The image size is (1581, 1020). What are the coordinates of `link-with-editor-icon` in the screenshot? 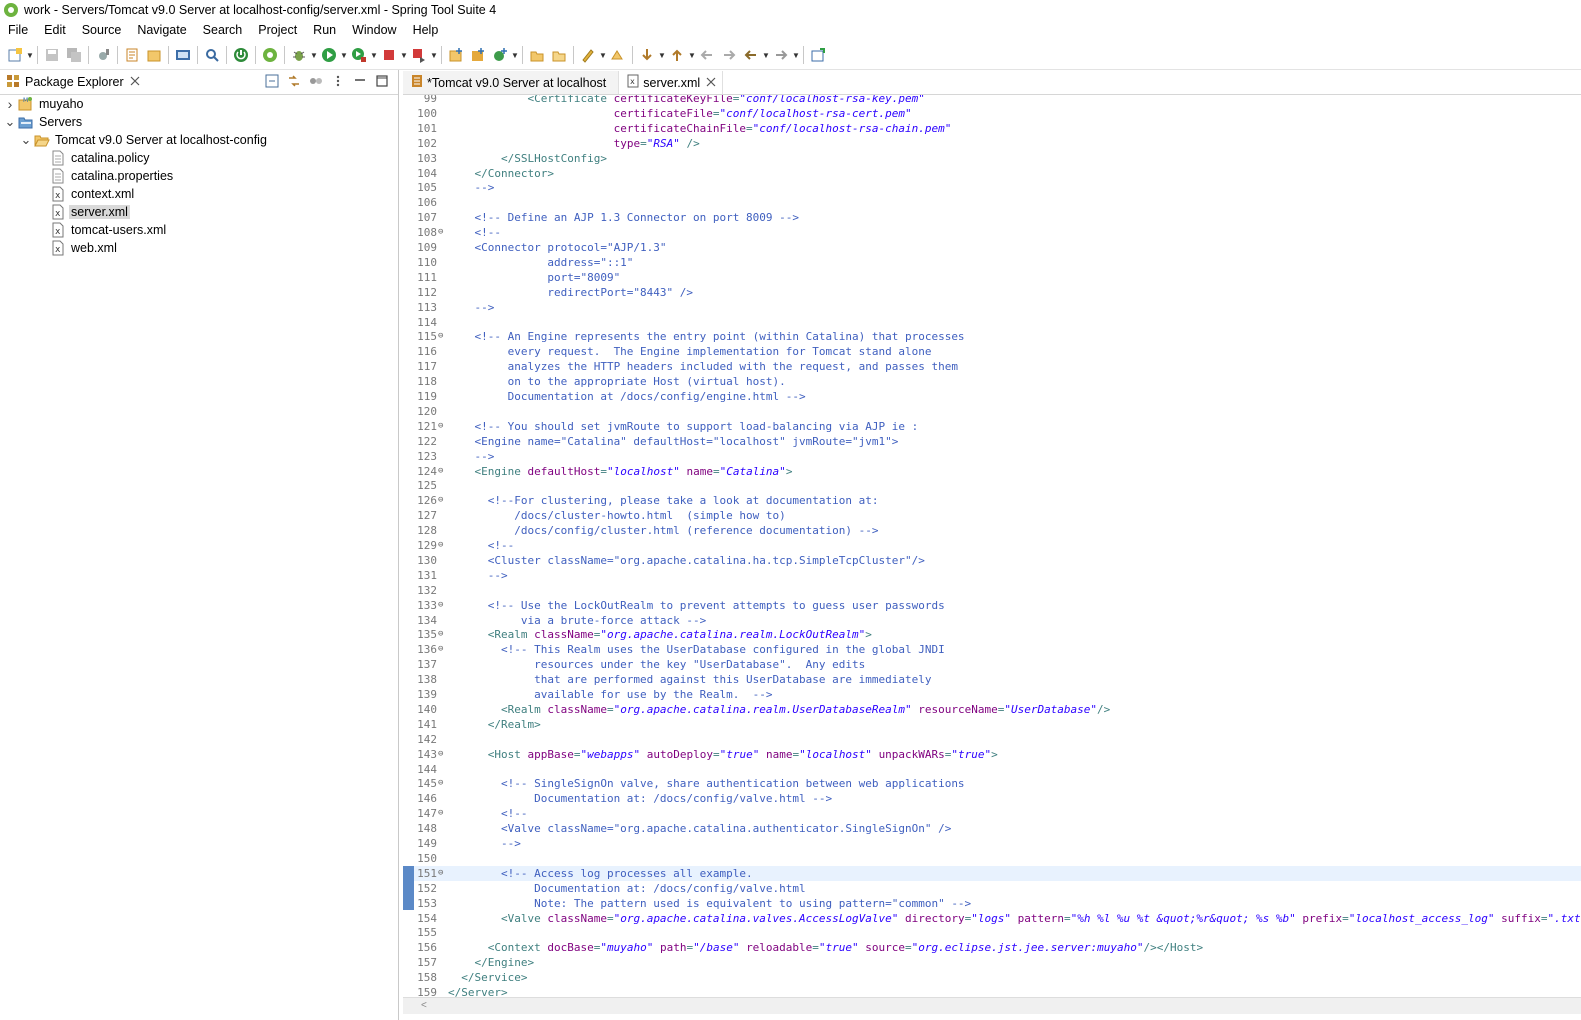 It's located at (294, 81).